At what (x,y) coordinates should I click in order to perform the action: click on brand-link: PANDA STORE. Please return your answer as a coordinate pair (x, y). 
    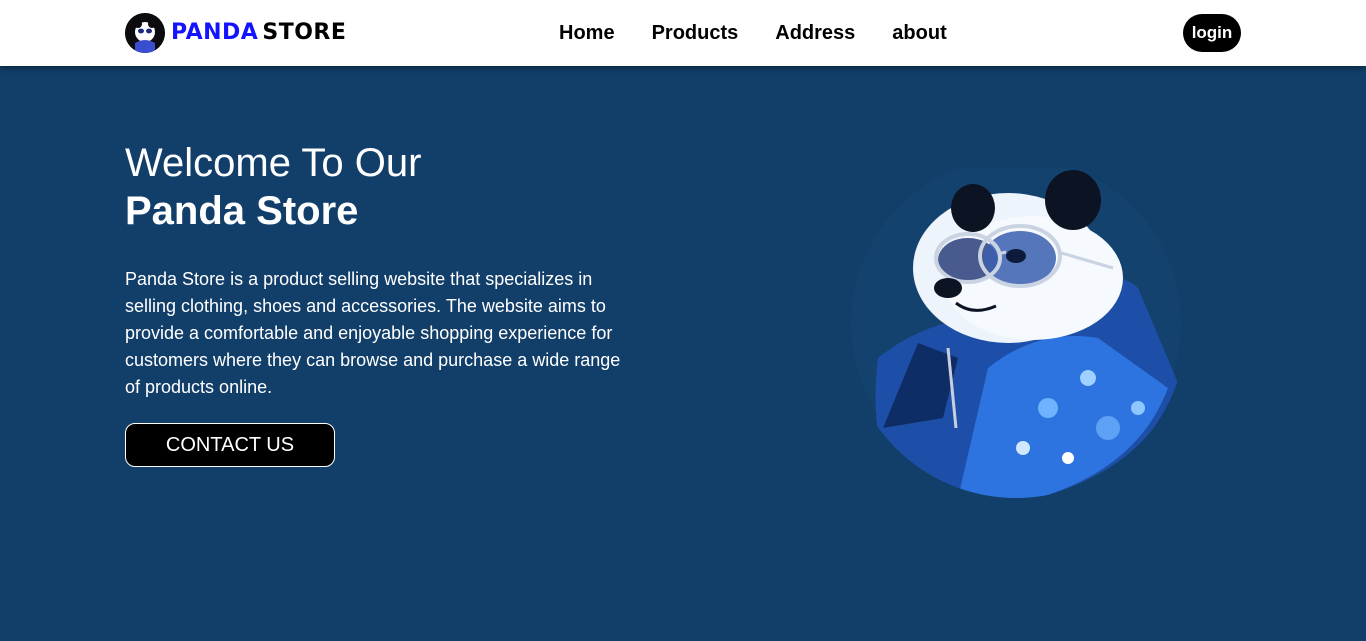
    Looking at the image, I should click on (235, 33).